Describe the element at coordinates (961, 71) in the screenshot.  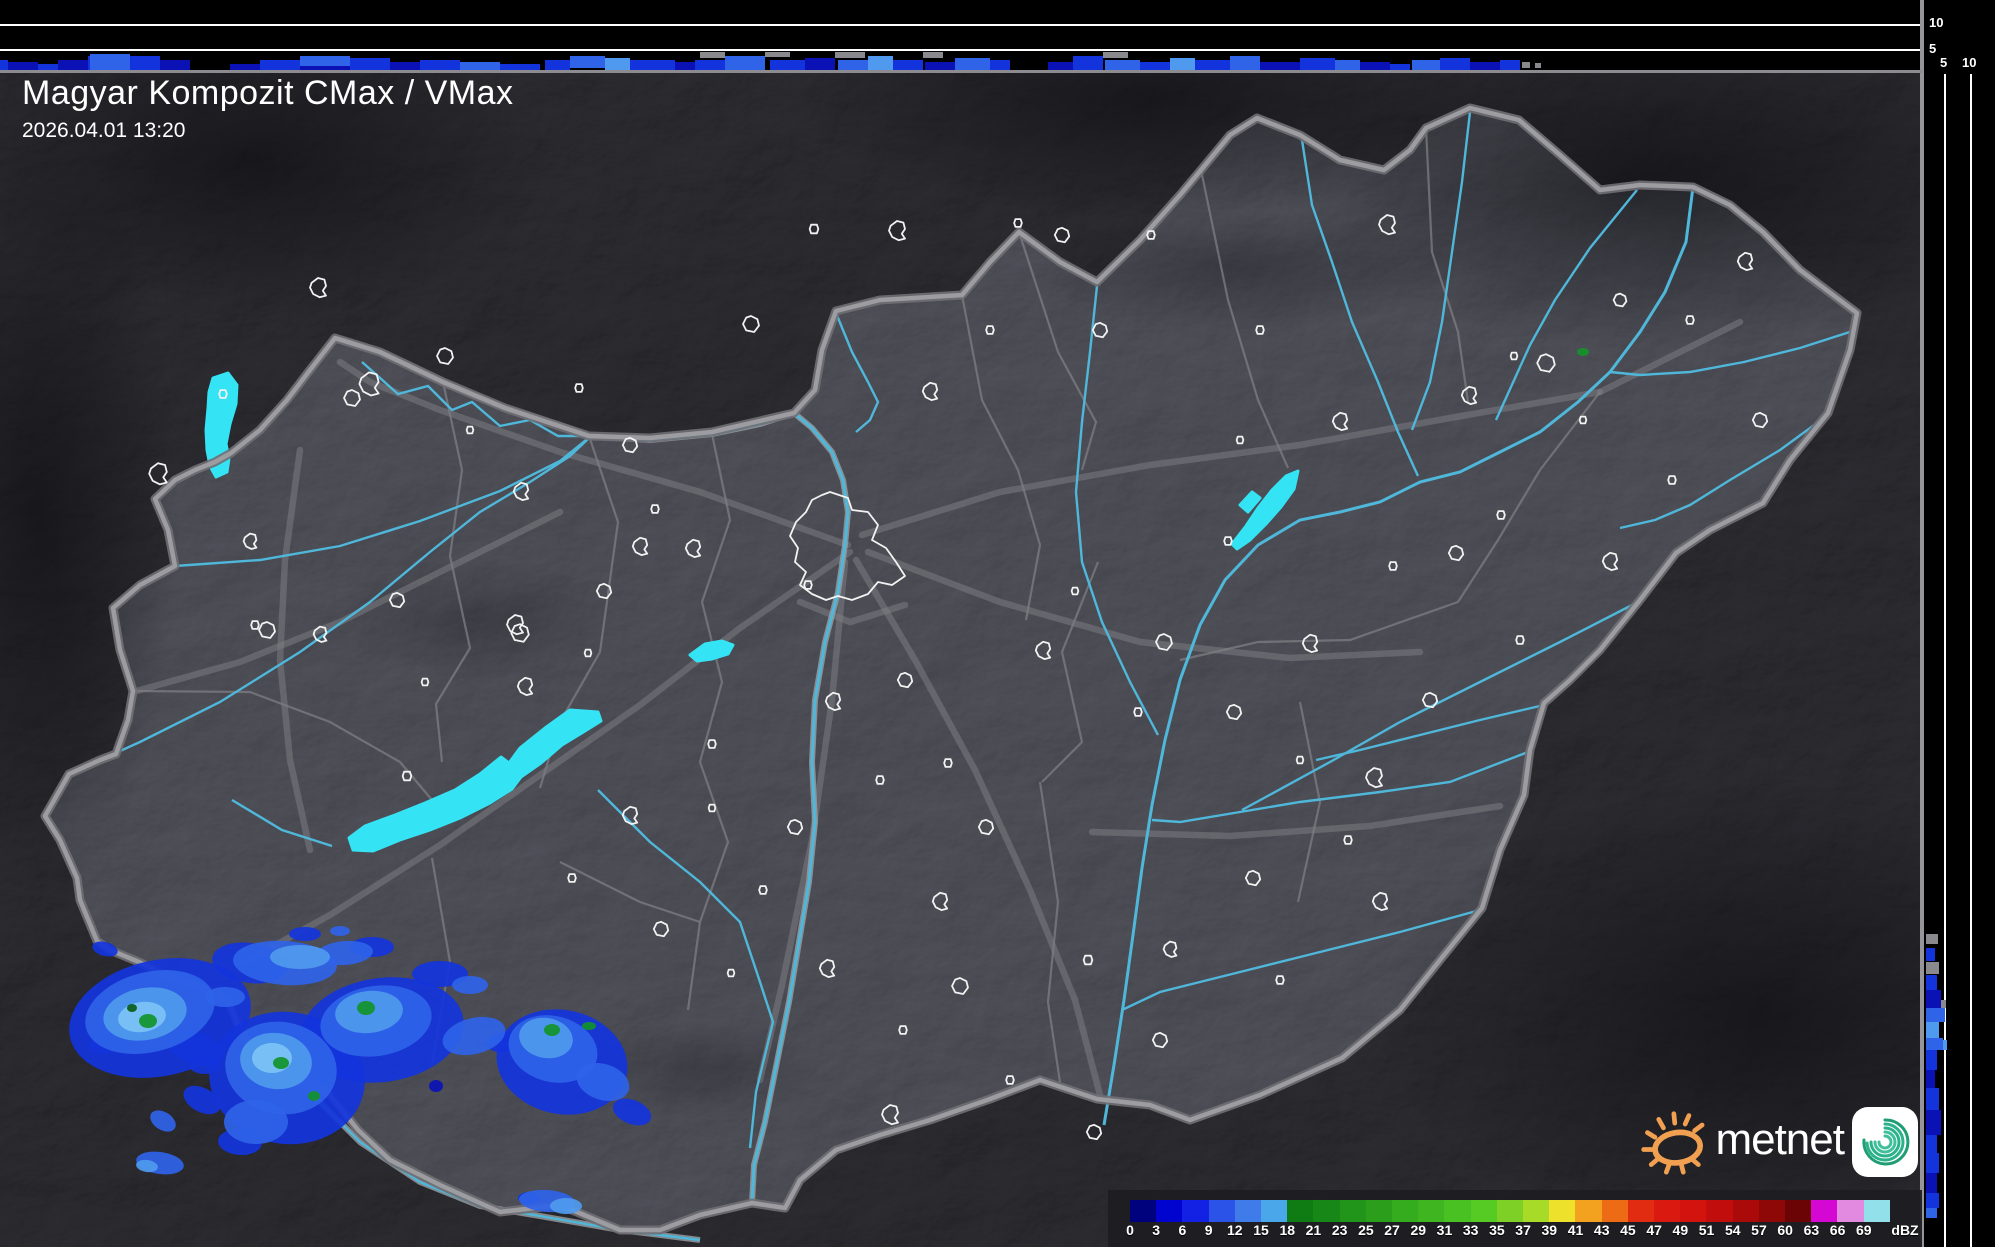
I see `panel-separator-horizontal` at that location.